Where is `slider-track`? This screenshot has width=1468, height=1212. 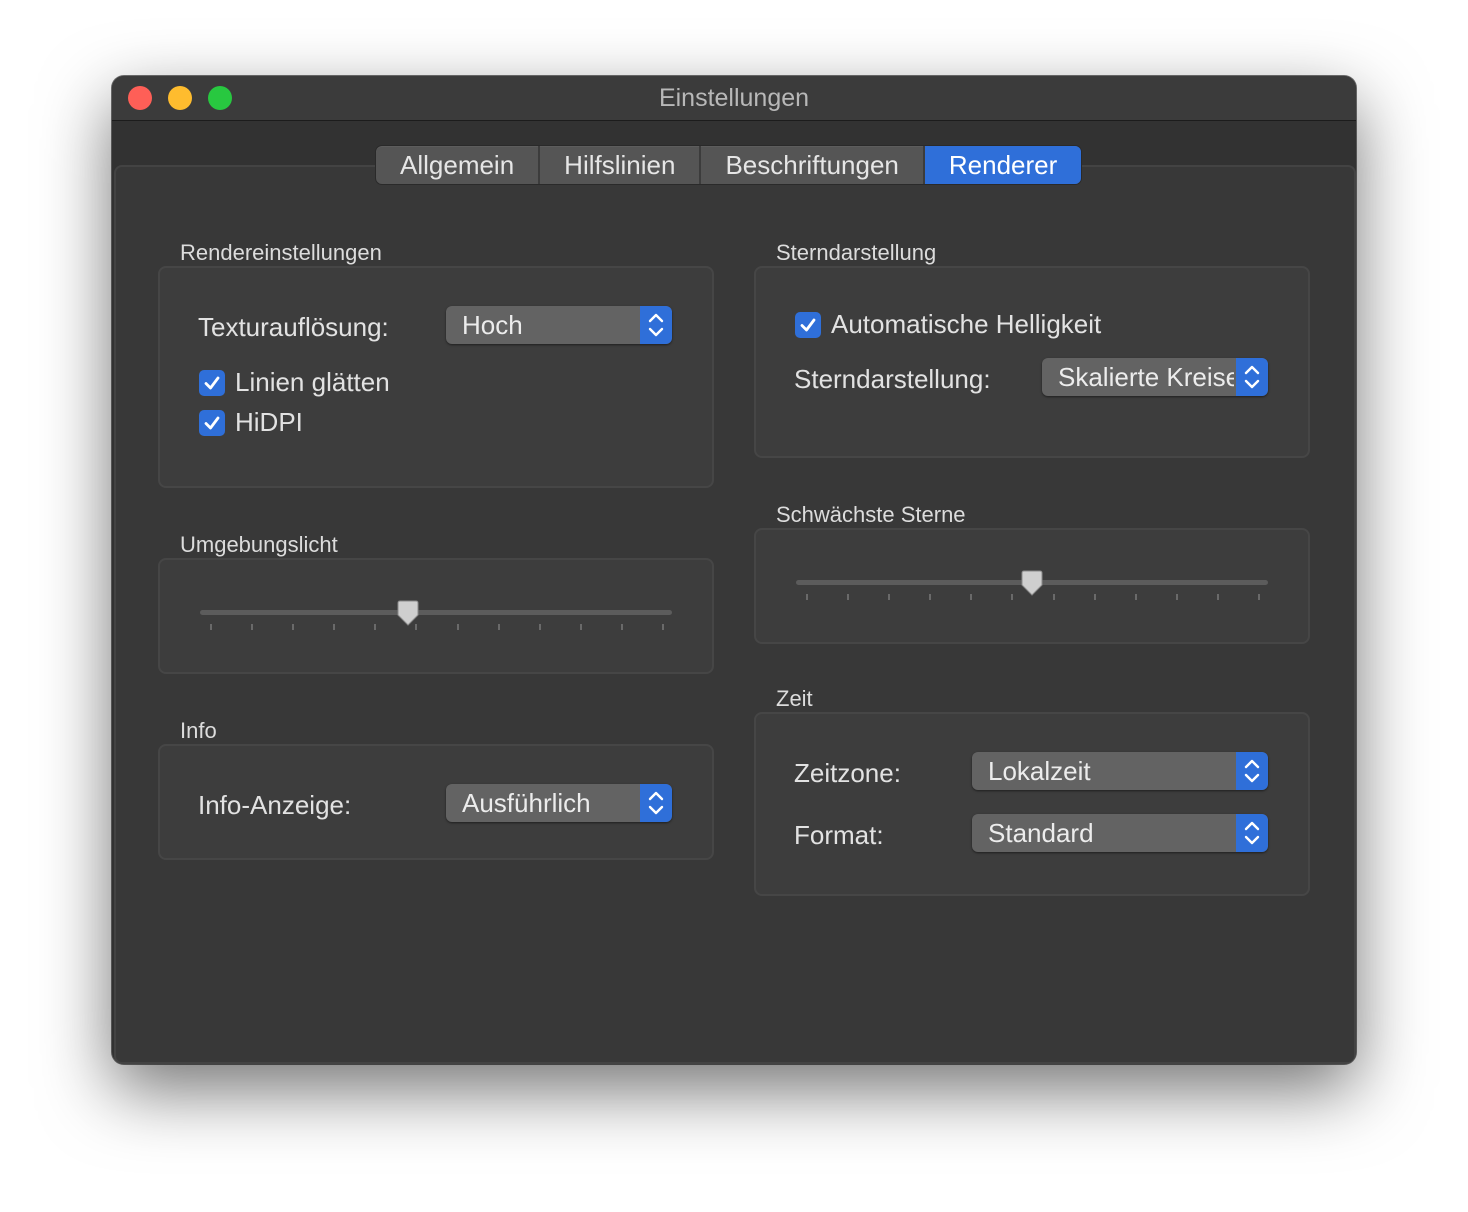 slider-track is located at coordinates (436, 612).